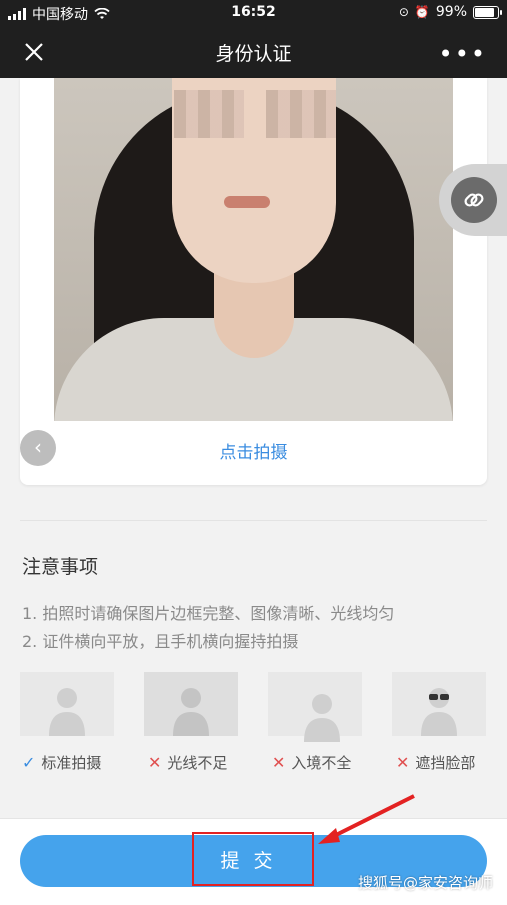  Describe the element at coordinates (60, 567) in the screenshot. I see `notes-title: 注意事项` at that location.